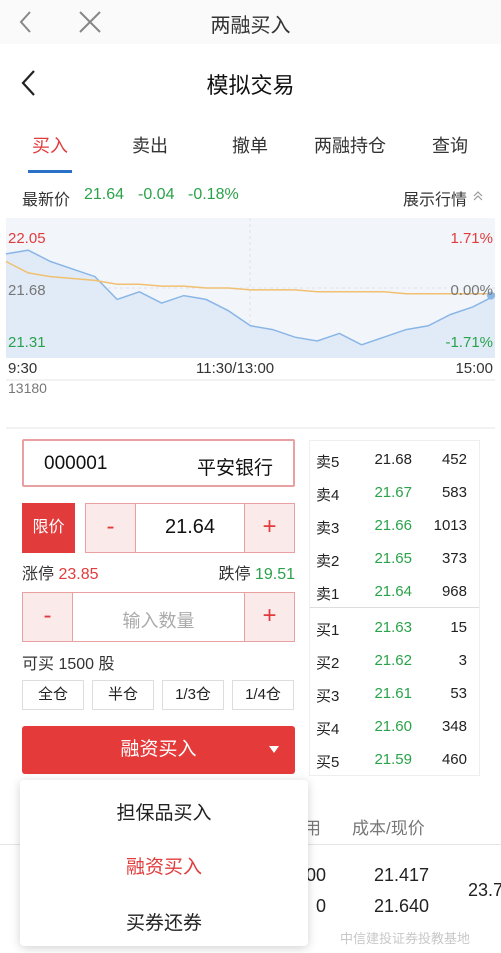 This screenshot has width=501, height=953. I want to click on order-book-level: 买1, so click(328, 630).